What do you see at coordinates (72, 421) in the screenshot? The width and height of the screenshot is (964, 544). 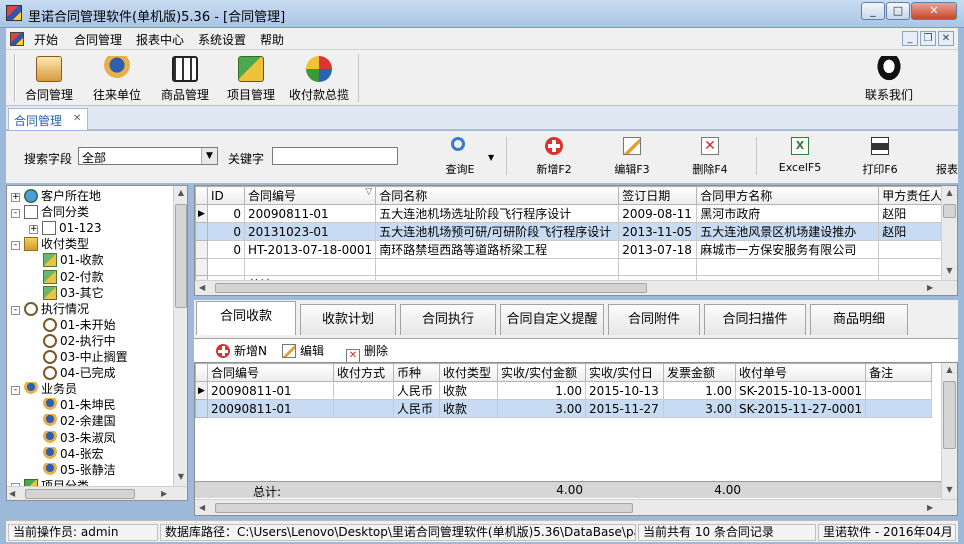 I see `tree-node: 02-余建国` at bounding box center [72, 421].